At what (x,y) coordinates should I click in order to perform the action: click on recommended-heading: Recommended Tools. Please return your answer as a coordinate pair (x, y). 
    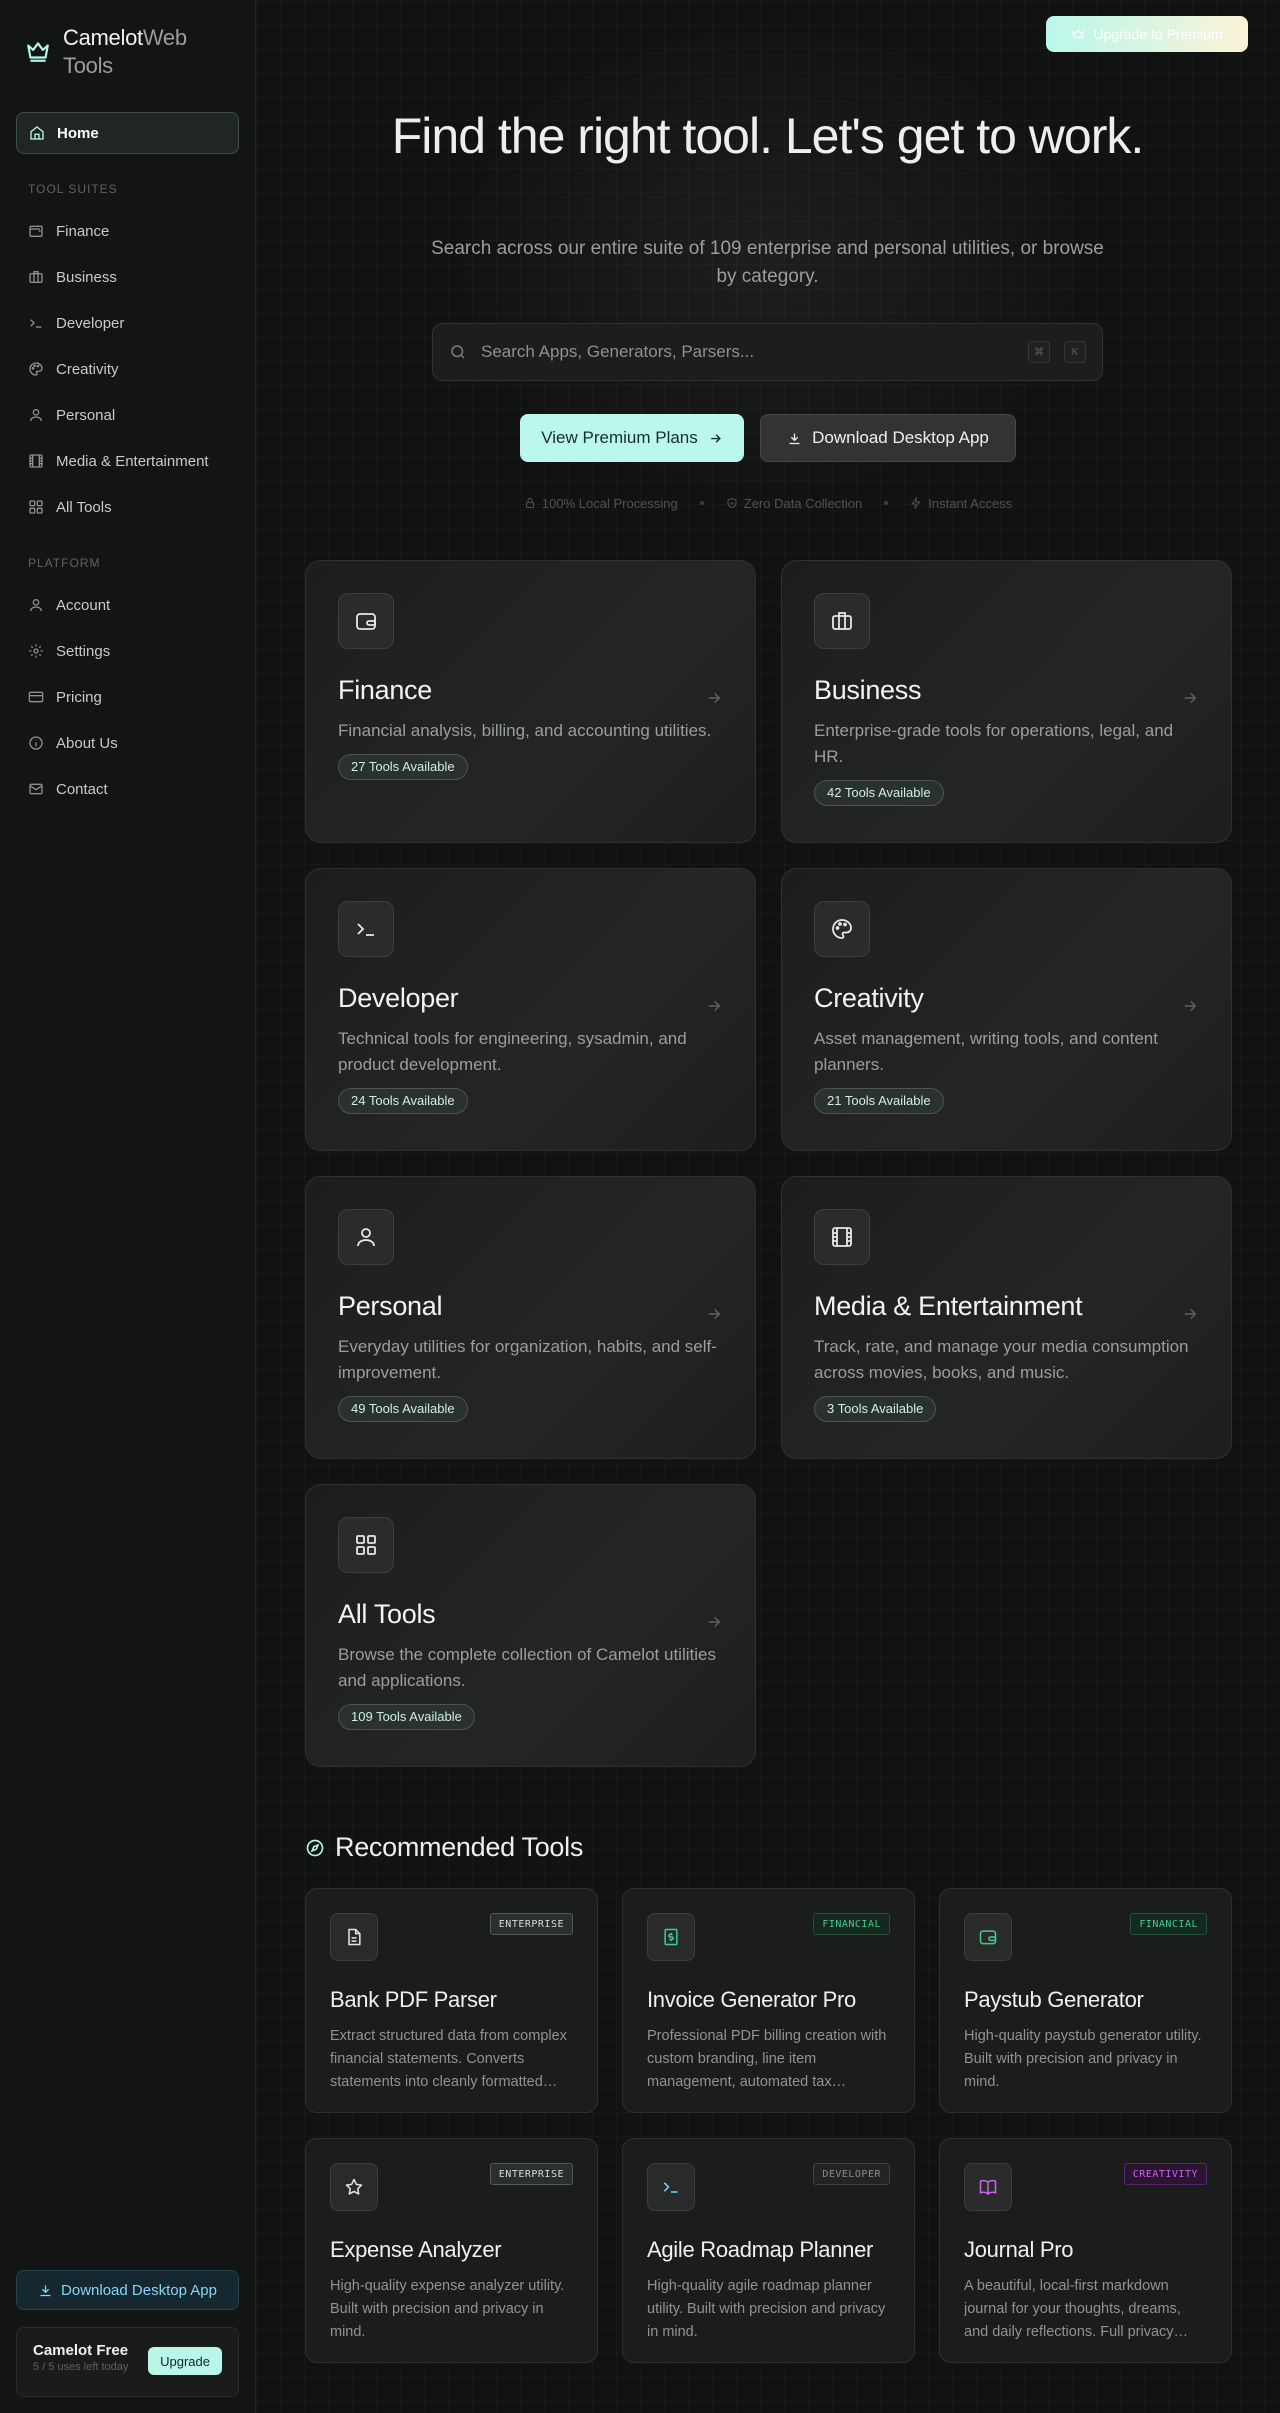
    Looking at the image, I should click on (444, 1847).